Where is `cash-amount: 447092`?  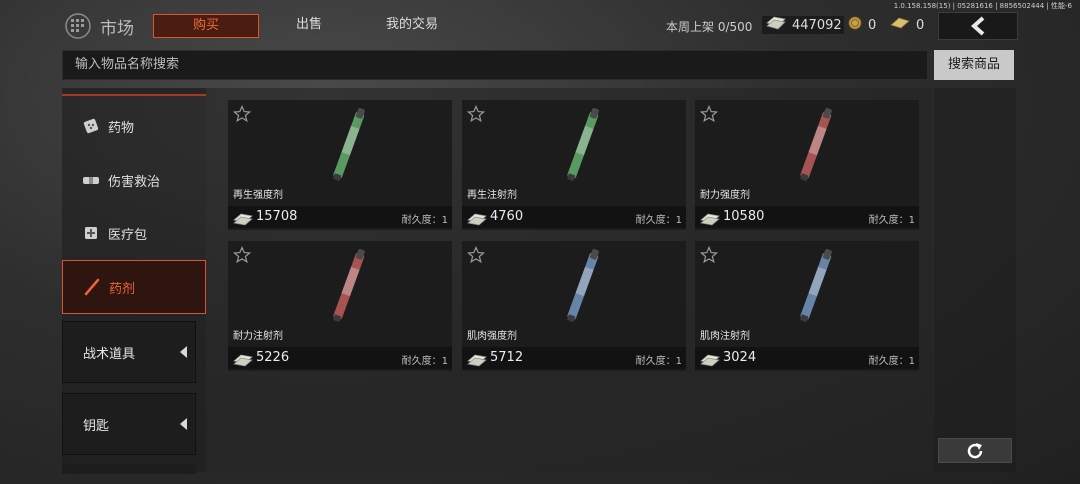
cash-amount: 447092 is located at coordinates (817, 25).